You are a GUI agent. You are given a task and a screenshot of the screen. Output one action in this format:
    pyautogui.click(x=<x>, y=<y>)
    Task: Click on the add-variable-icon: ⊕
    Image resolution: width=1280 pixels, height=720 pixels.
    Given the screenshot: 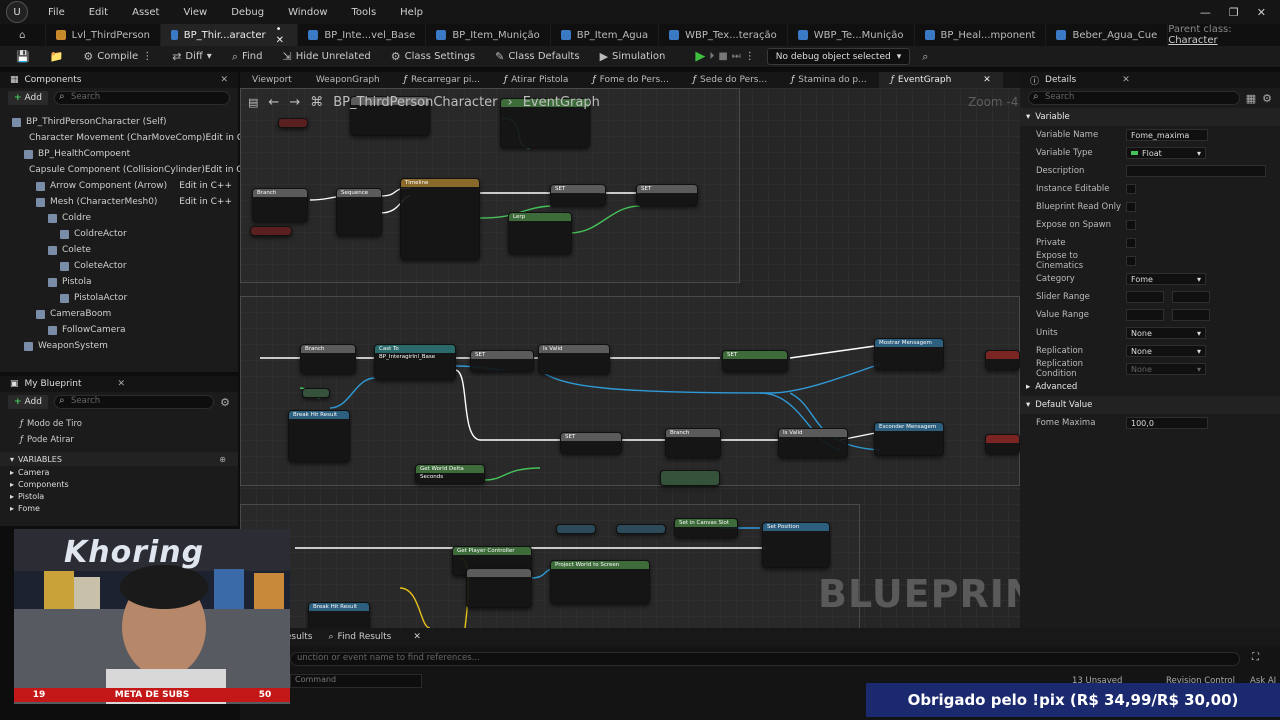 What is the action you would take?
    pyautogui.click(x=228, y=459)
    